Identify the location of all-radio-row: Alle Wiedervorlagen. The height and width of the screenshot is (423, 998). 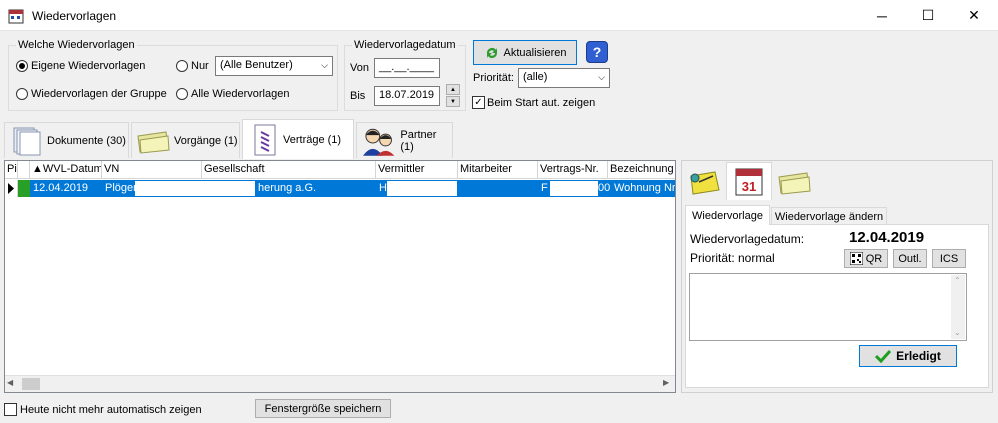
(232, 94).